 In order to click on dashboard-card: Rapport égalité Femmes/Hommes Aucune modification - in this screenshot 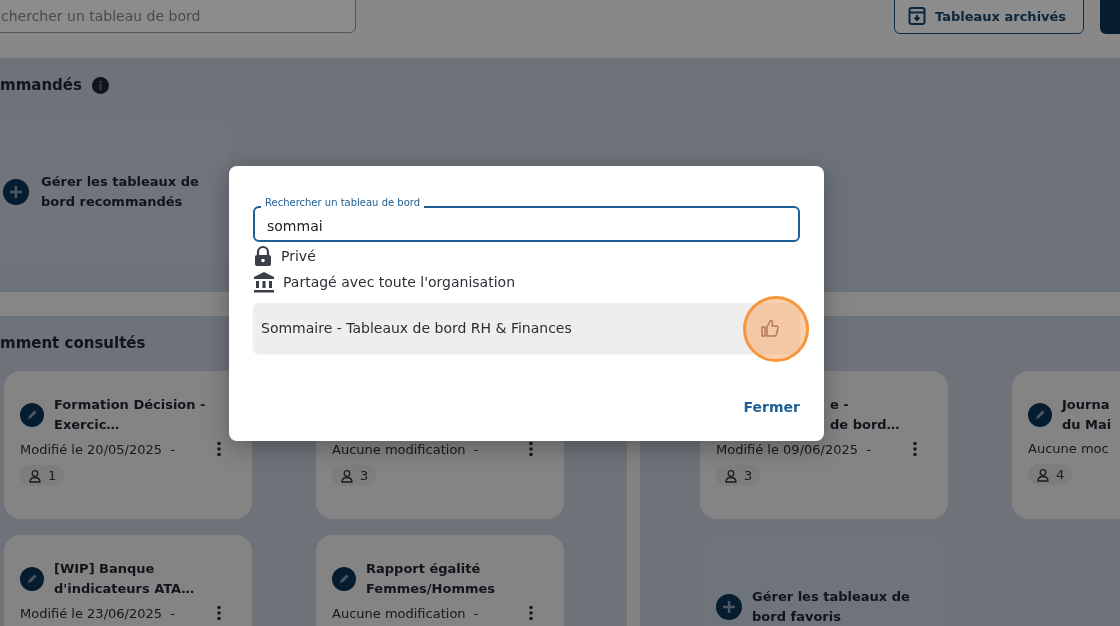, I will do `click(440, 580)`.